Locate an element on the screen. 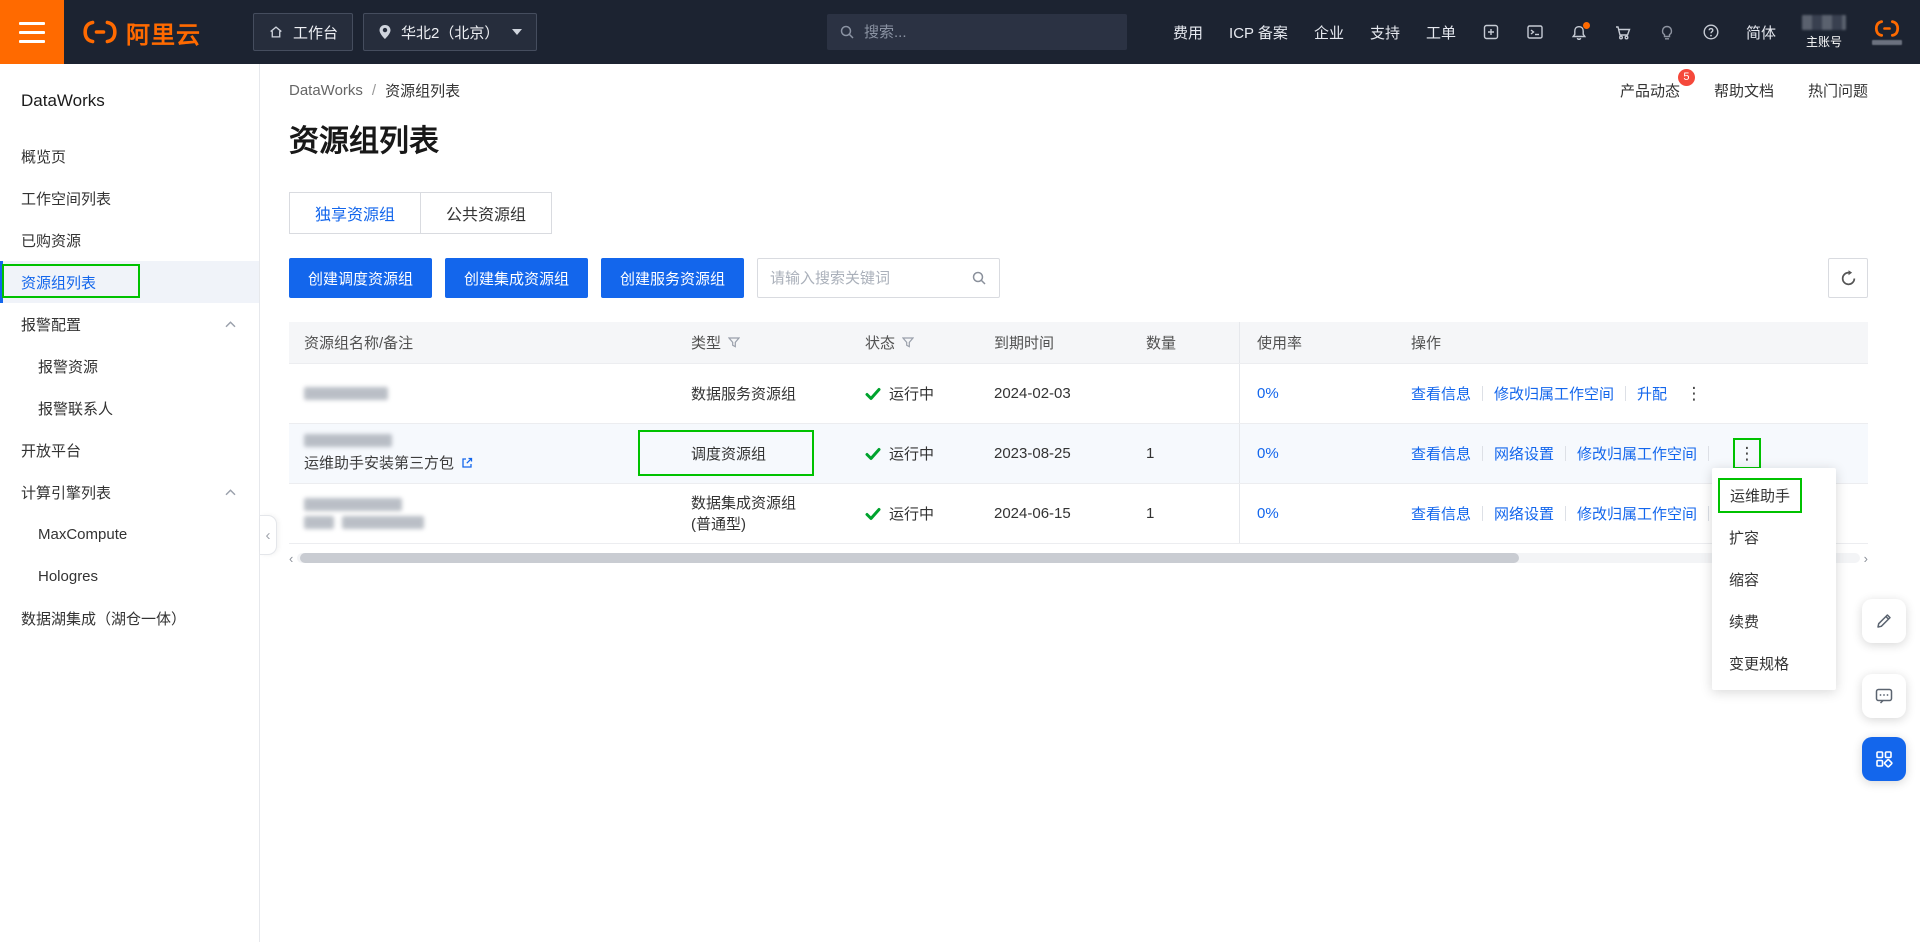 The image size is (1920, 942). table-search-input is located at coordinates (867, 278).